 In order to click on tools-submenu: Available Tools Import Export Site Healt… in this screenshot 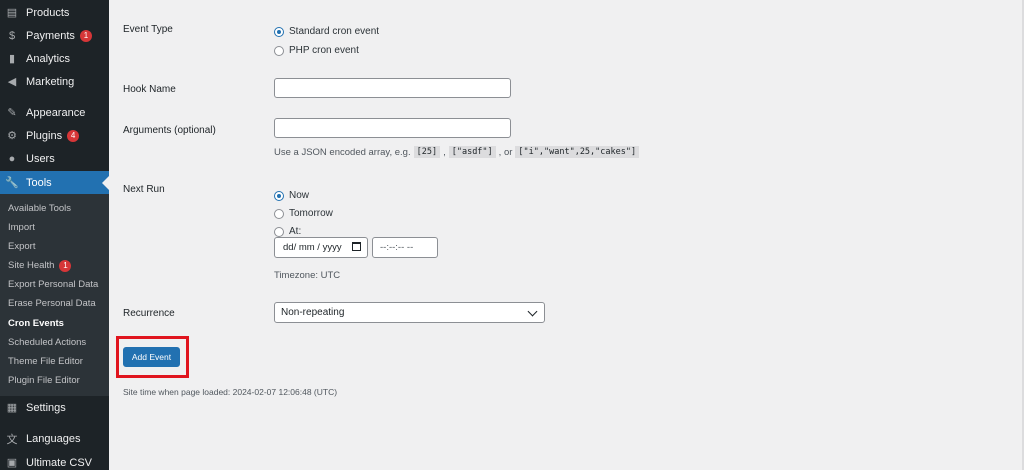, I will do `click(54, 295)`.